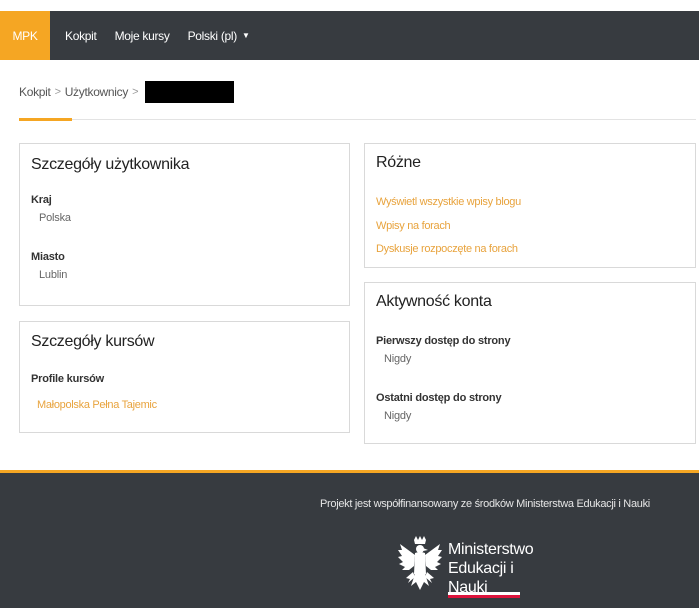  Describe the element at coordinates (41, 200) in the screenshot. I see `field-label-kraj: Kraj` at that location.